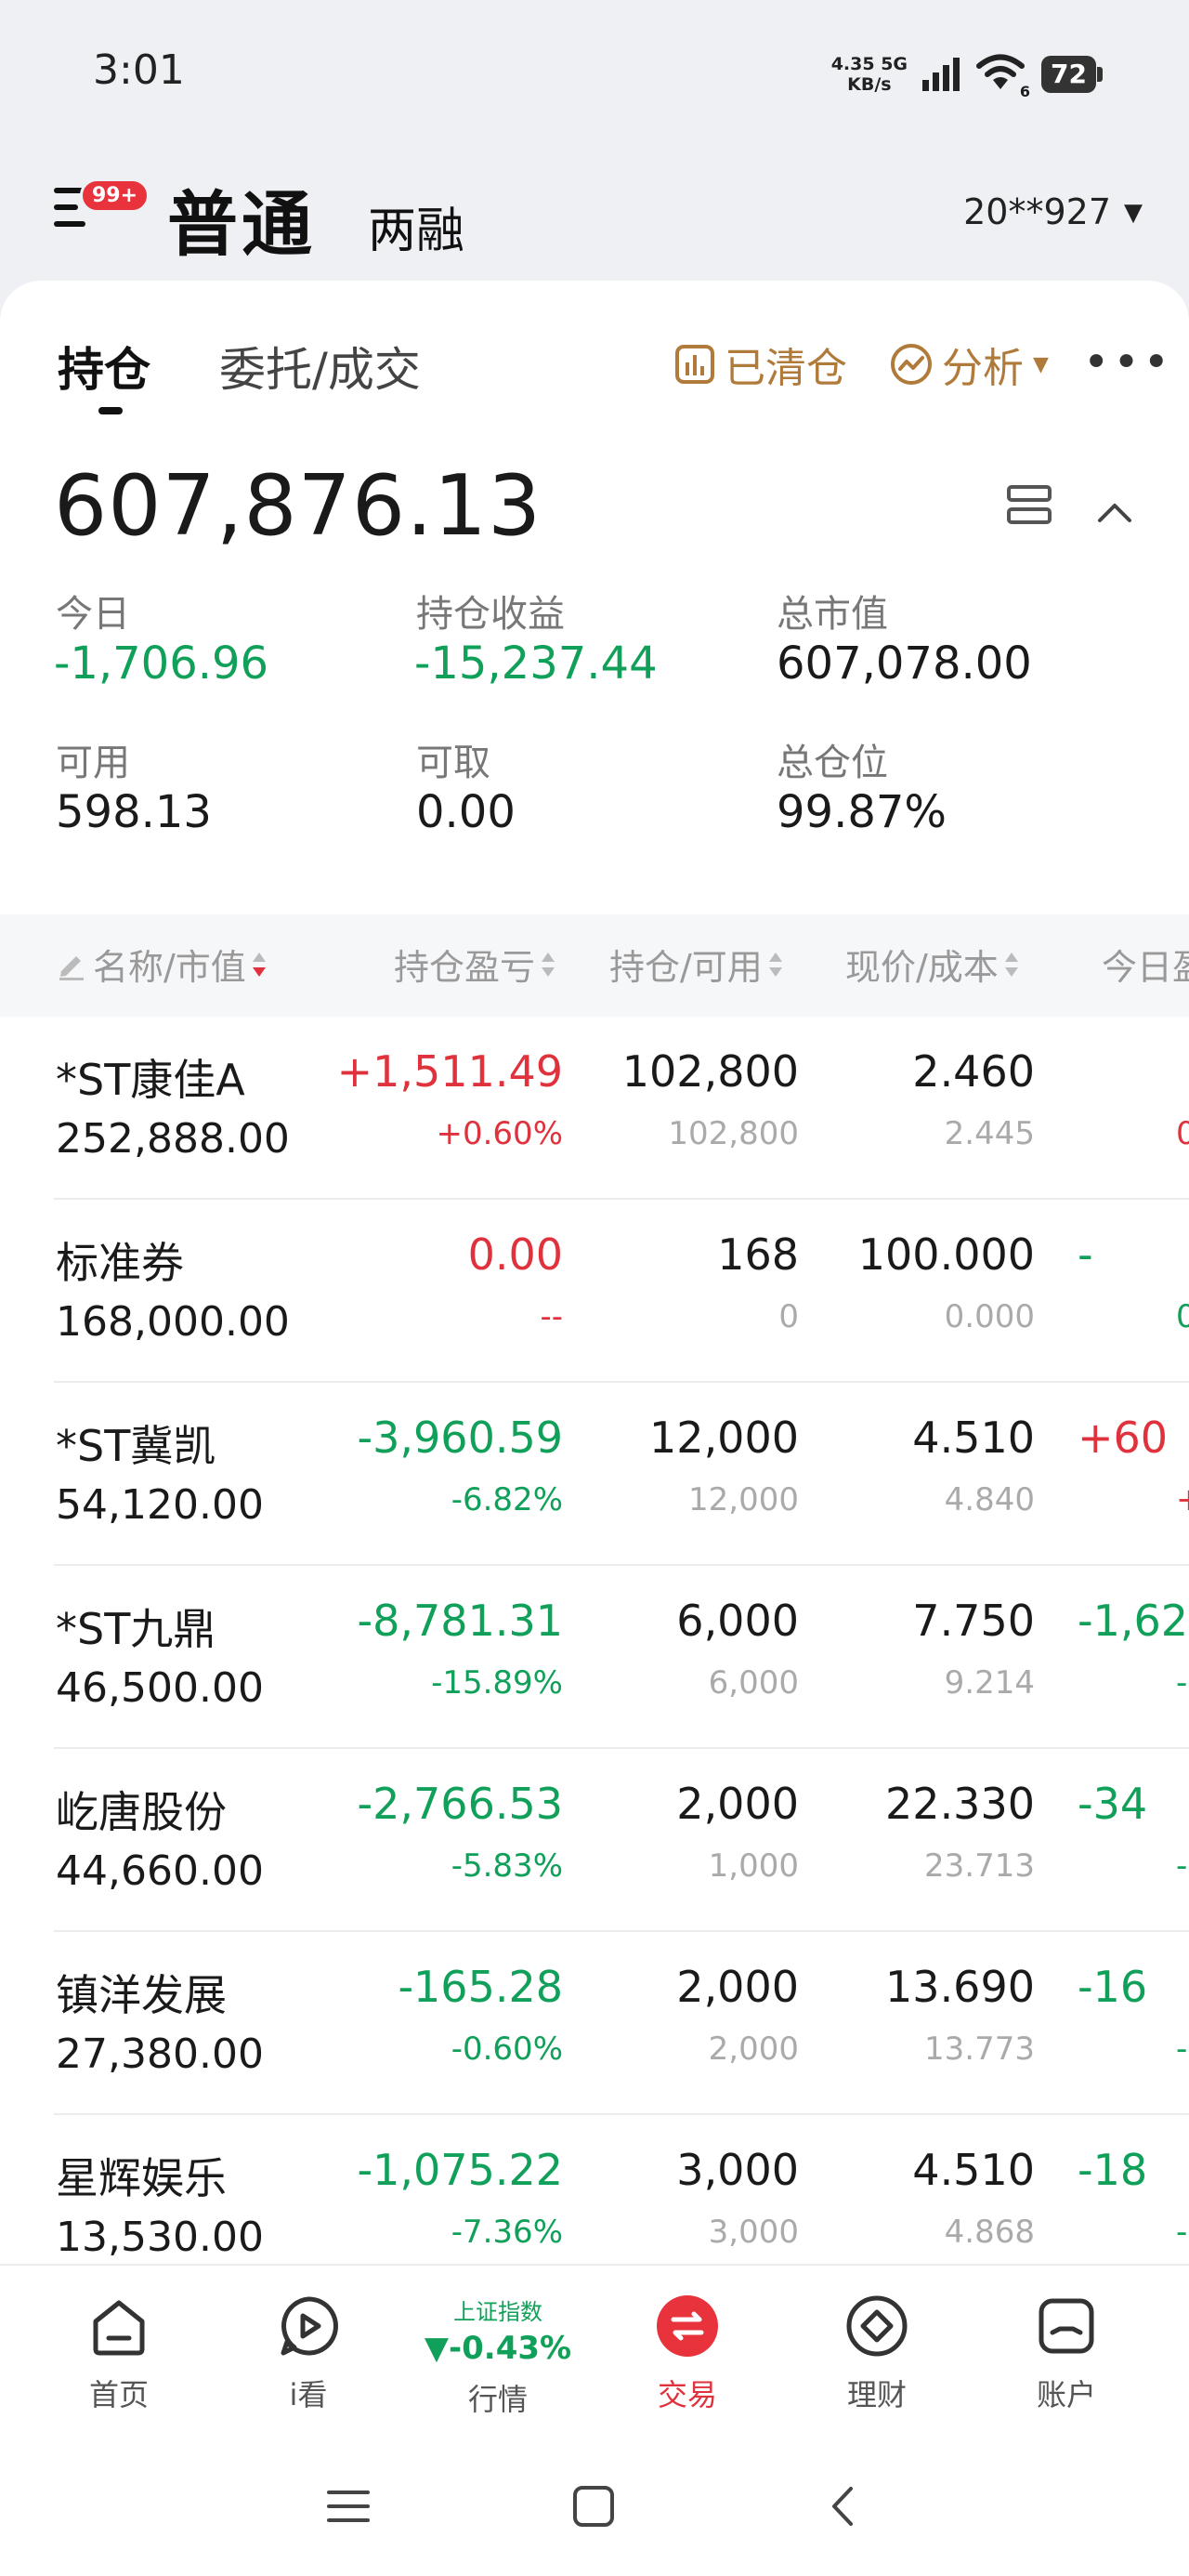  Describe the element at coordinates (1123, 1438) in the screenshot. I see `today-pl: +60` at that location.